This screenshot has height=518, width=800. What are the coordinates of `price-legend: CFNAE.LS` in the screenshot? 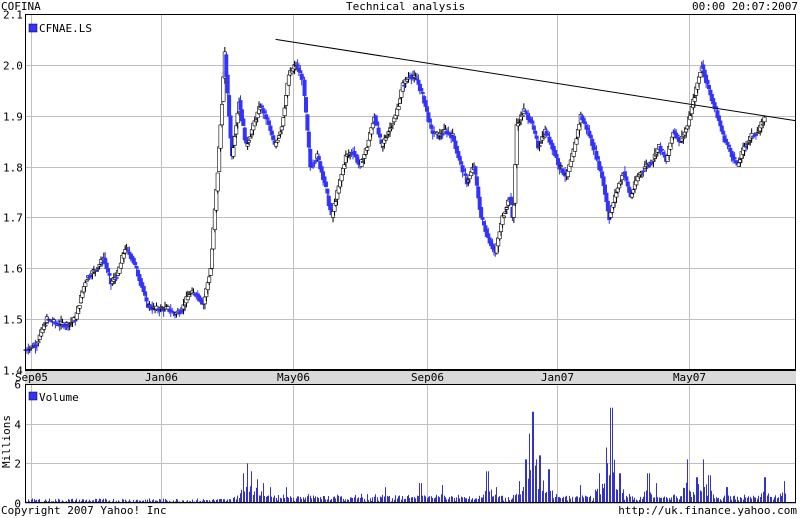 It's located at (60, 28).